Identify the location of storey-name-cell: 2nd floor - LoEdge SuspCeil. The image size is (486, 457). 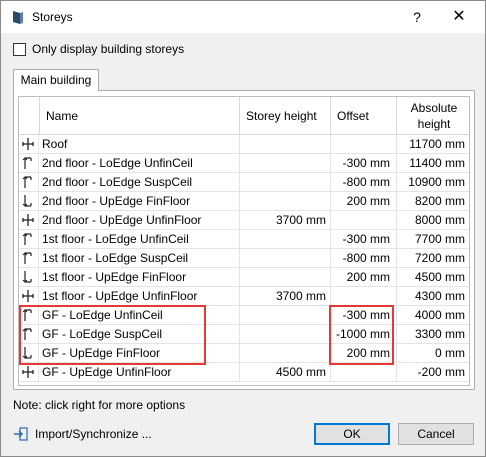
(139, 182).